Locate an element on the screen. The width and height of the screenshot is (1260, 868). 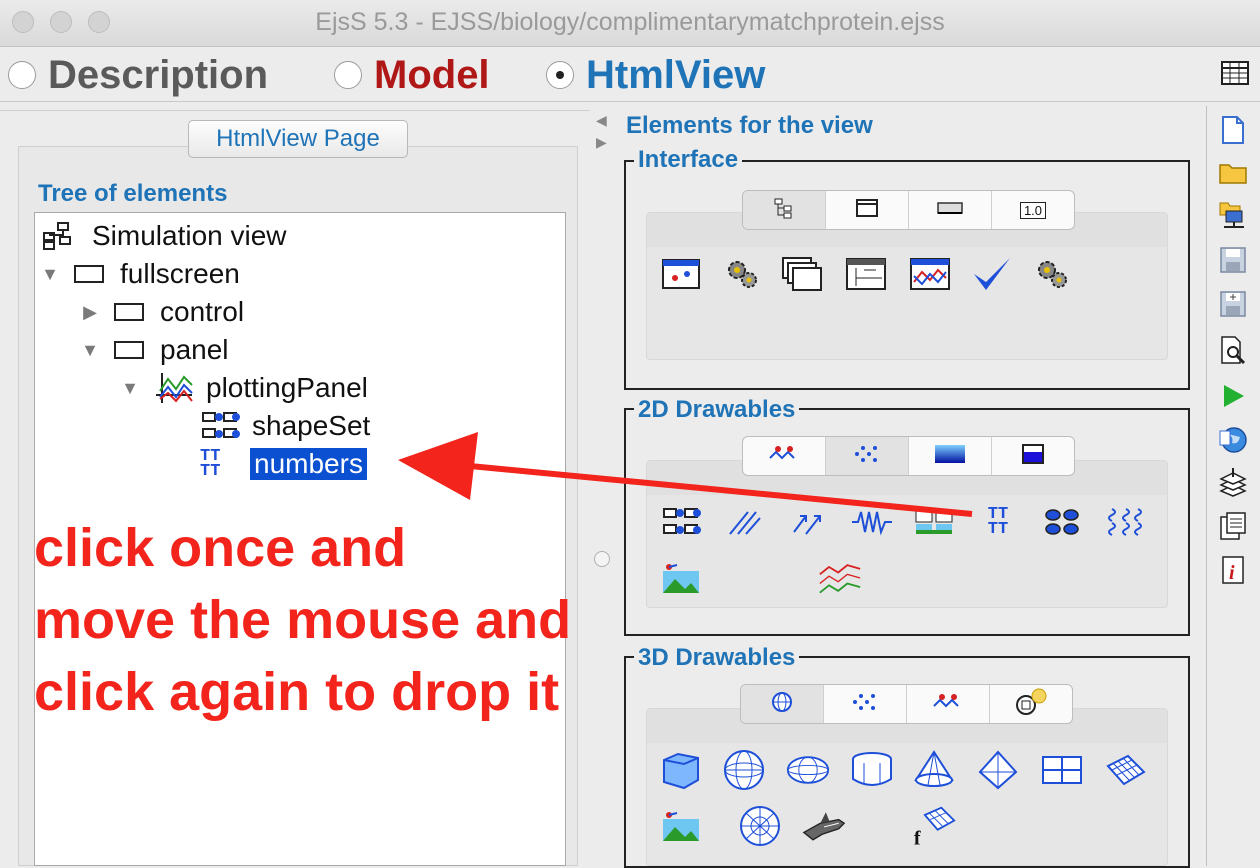
mode-htmlview: HtmlView is located at coordinates (655, 75).